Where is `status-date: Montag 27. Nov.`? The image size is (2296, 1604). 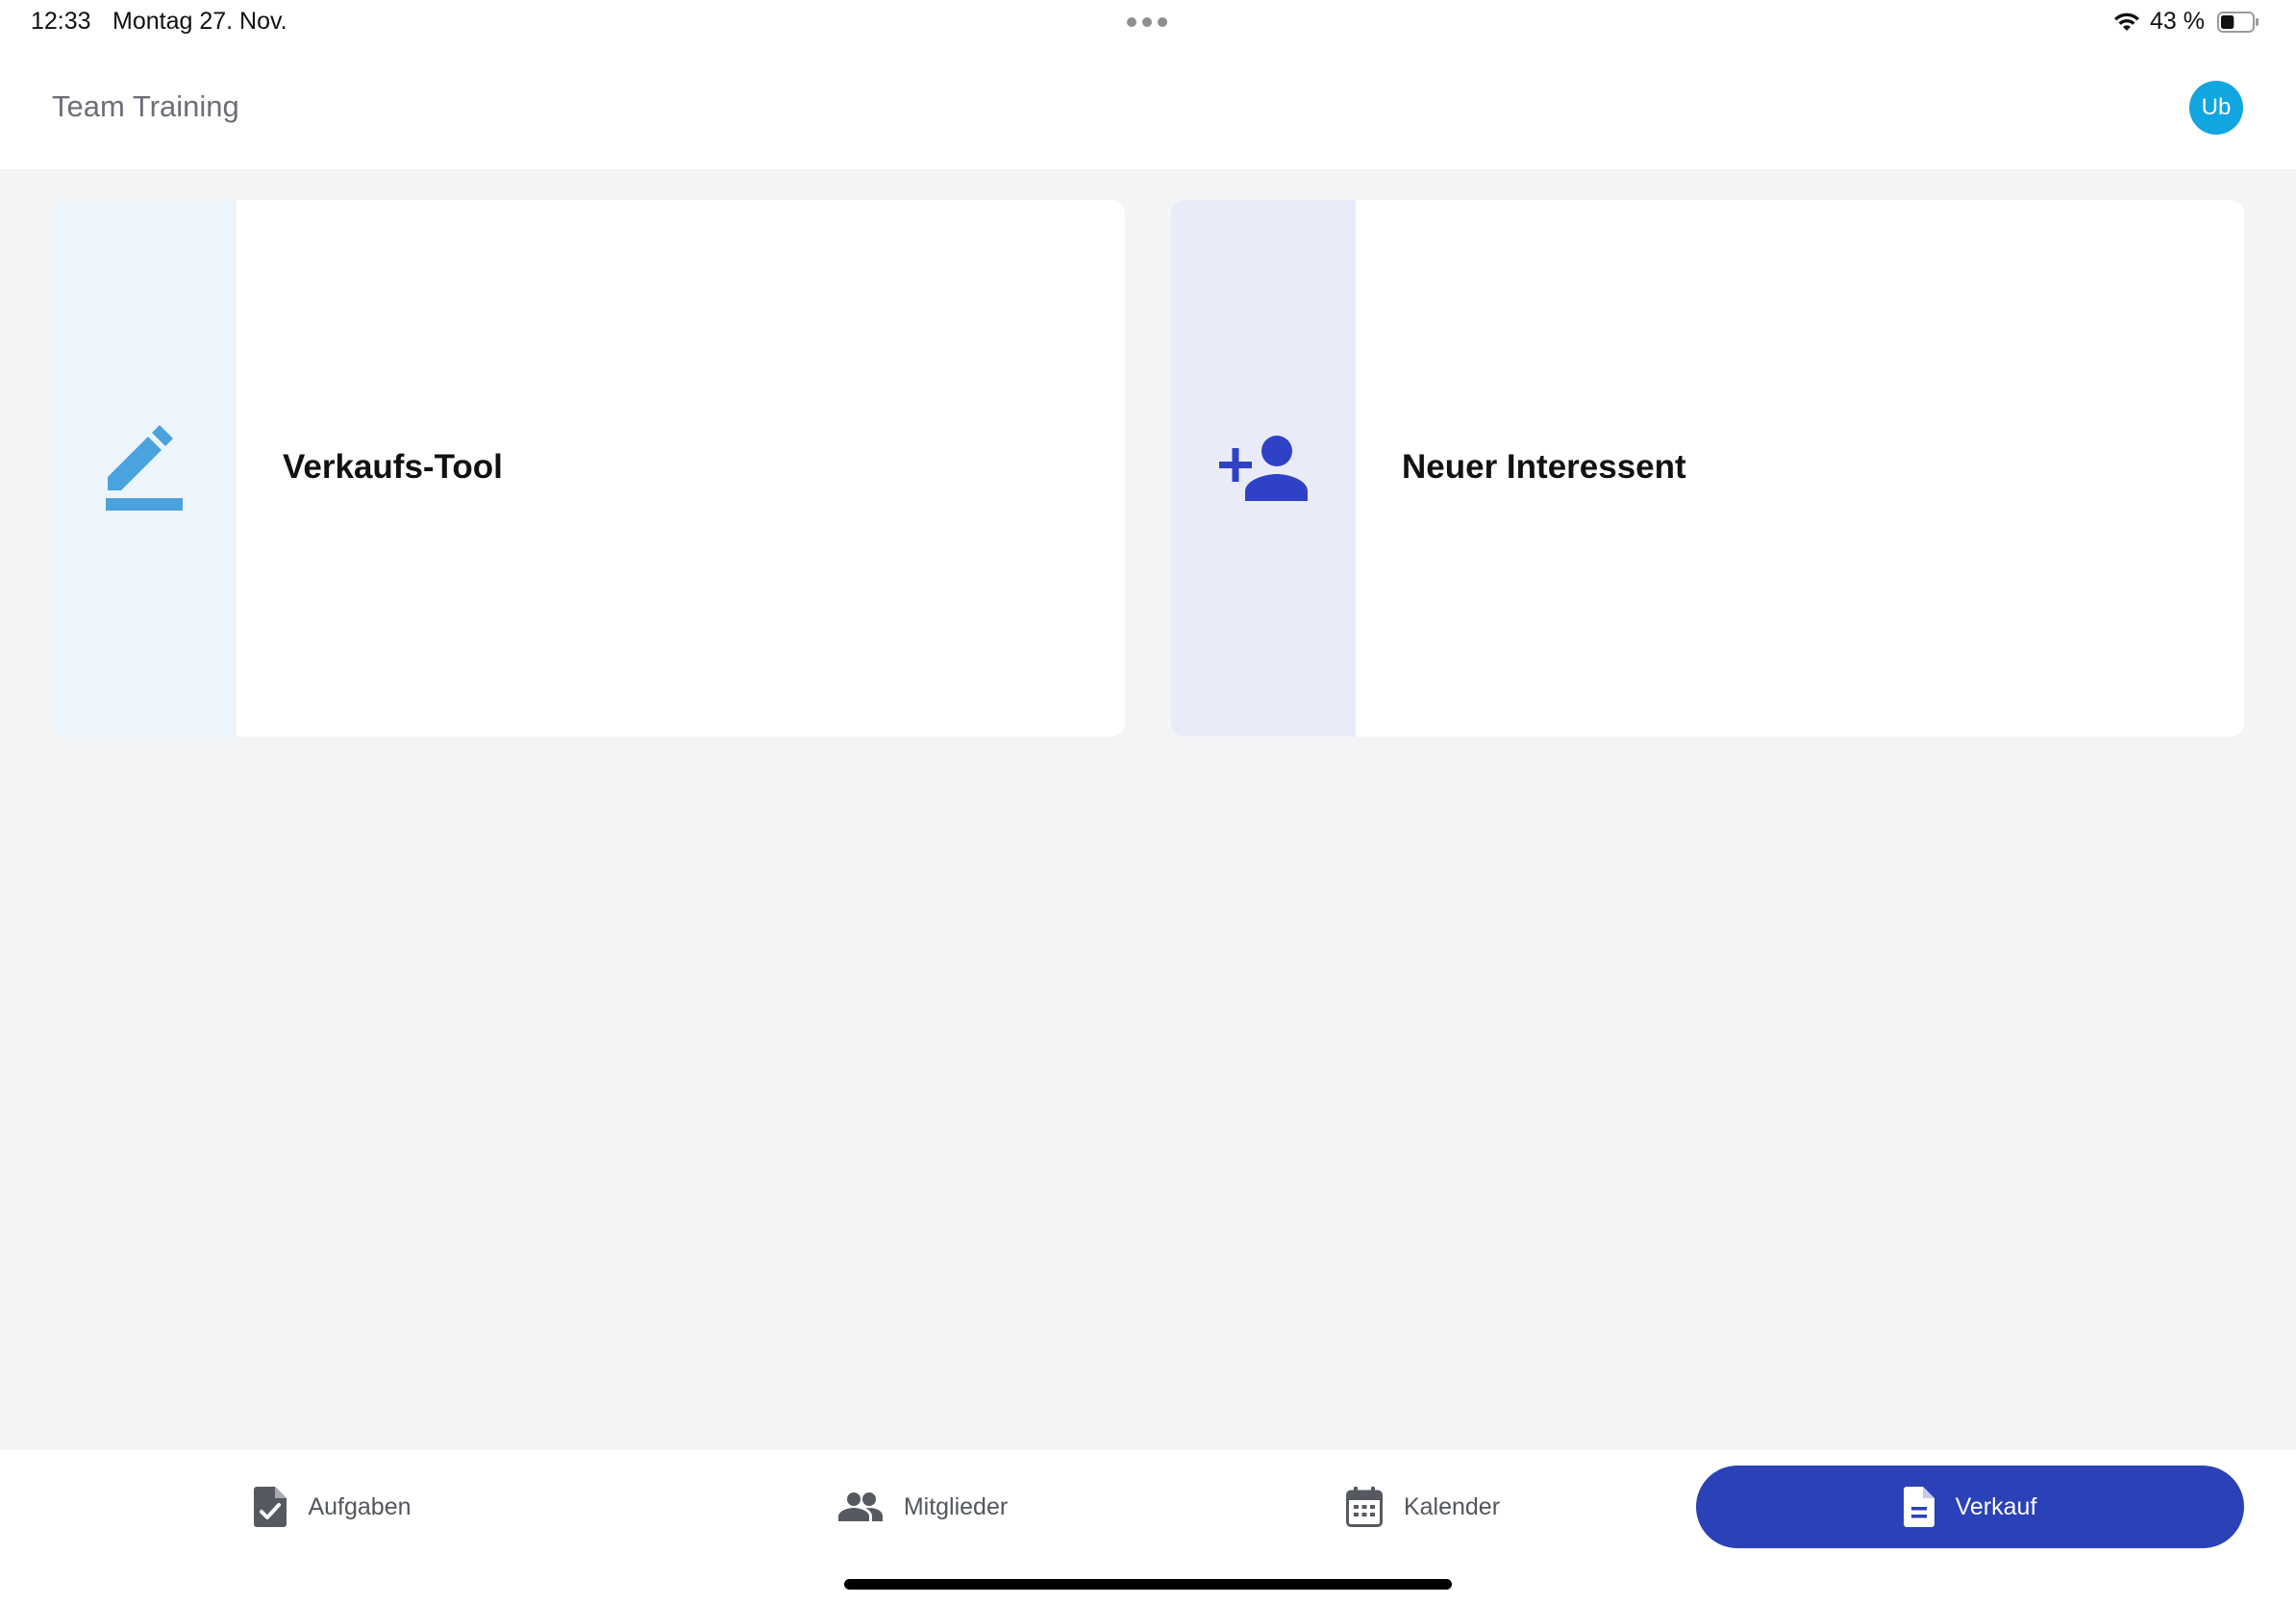 status-date: Montag 27. Nov. is located at coordinates (199, 21).